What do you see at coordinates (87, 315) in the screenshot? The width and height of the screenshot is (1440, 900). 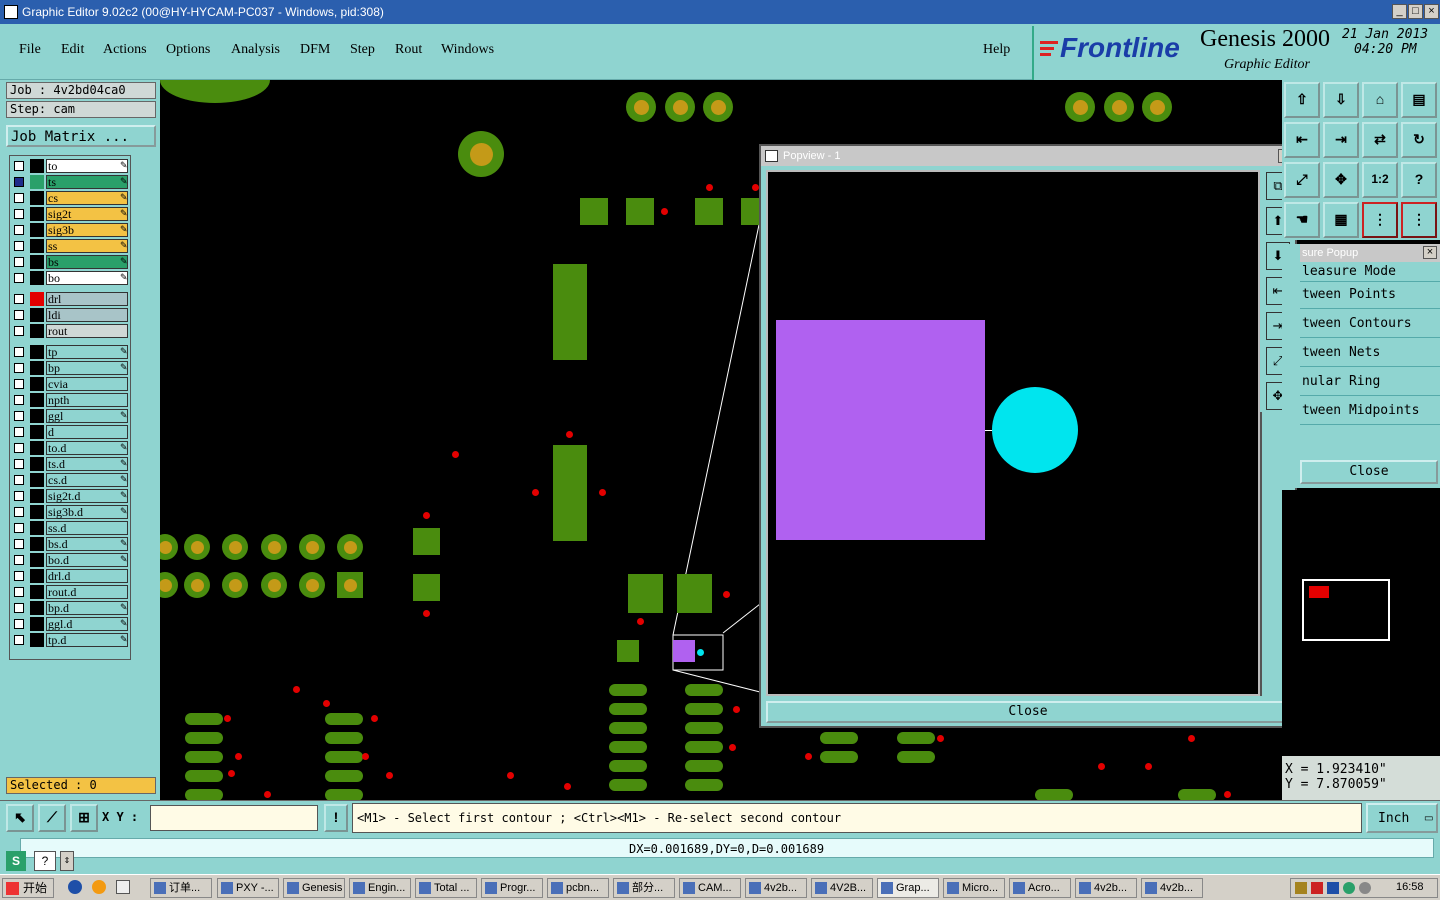 I see `layer-name: ldi` at bounding box center [87, 315].